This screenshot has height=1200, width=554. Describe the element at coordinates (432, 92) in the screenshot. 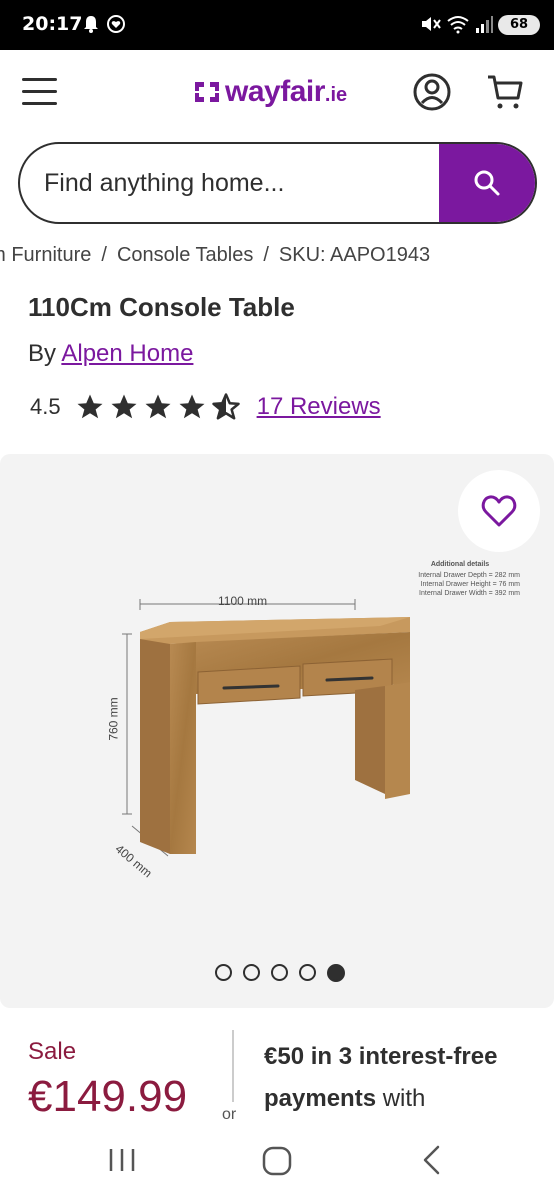

I see `account-icon` at that location.